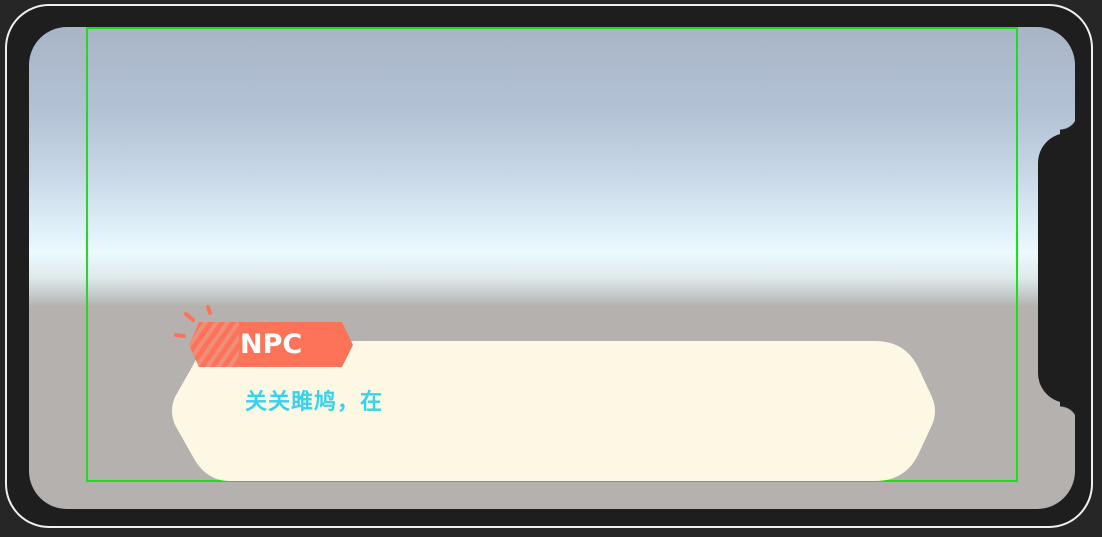 The width and height of the screenshot is (1102, 537). I want to click on device-notch-corner-top, so click(1069, 123).